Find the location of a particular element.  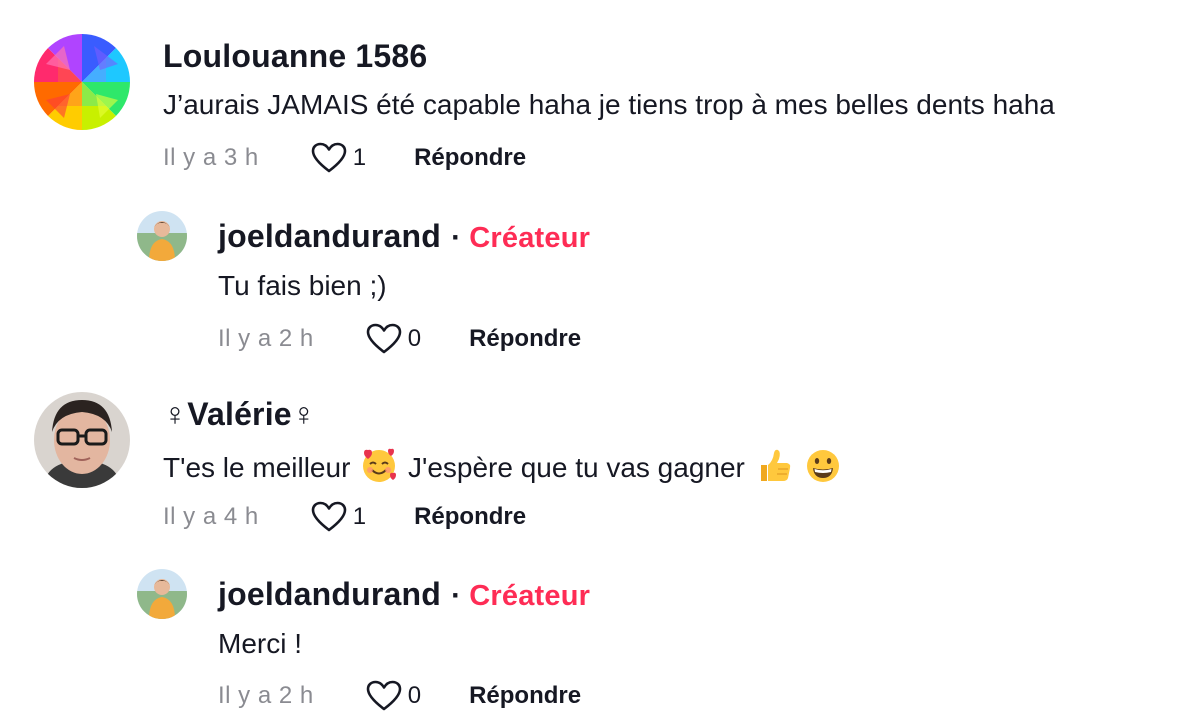

smiling-face-with-hearts-emoji is located at coordinates (380, 465).